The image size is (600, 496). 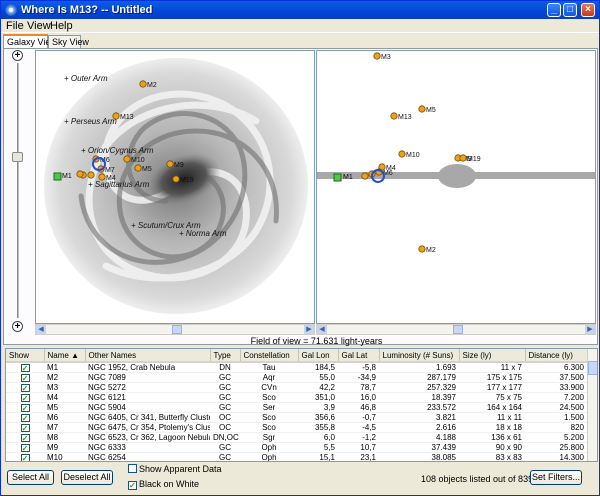 I want to click on cell-name: M7, so click(x=64, y=427).